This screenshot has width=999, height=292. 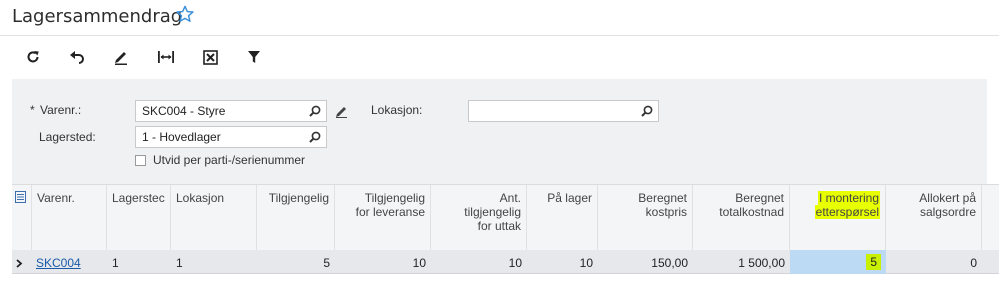 I want to click on column-header-est-total-cost: Beregnet totalkostnad, so click(x=741, y=218).